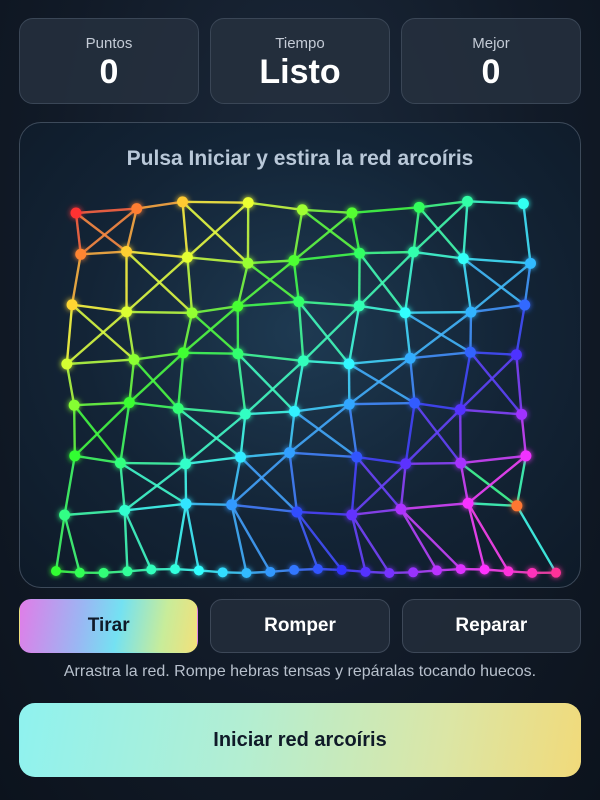  I want to click on mode-repair-button: Reparar, so click(491, 626).